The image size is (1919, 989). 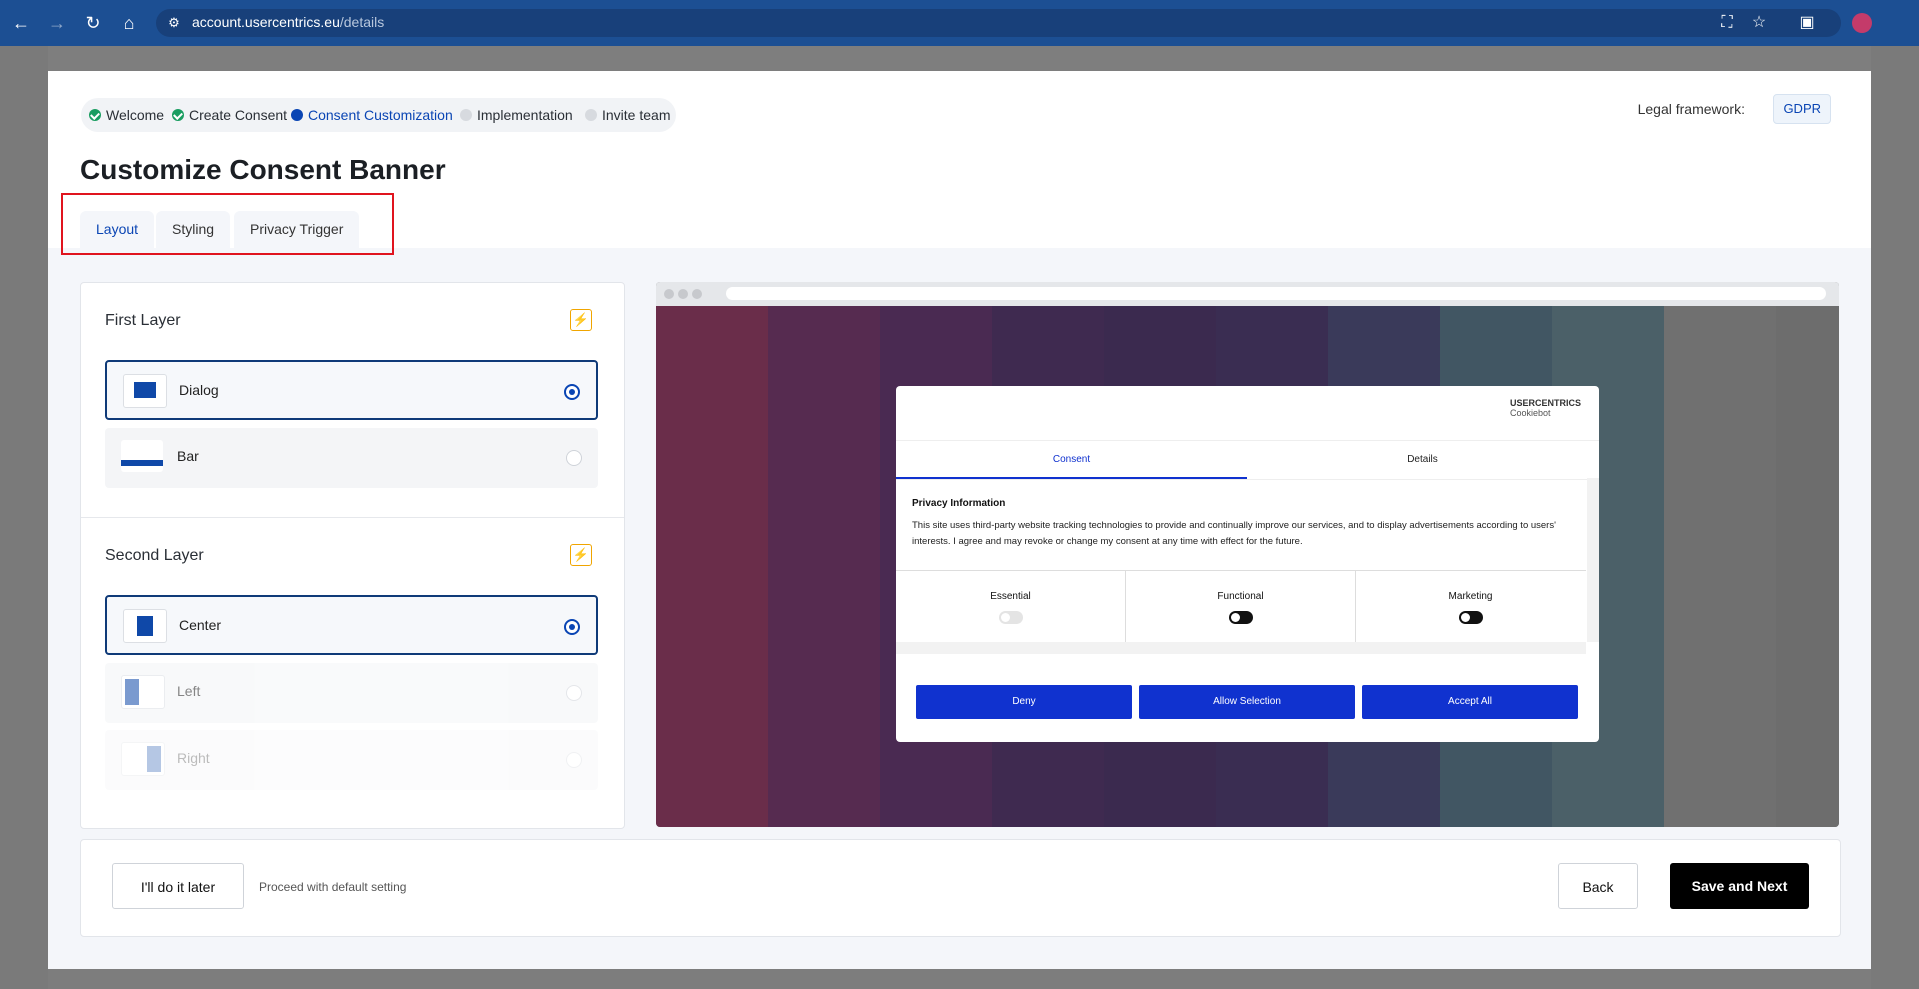 What do you see at coordinates (93, 23) in the screenshot?
I see `reload-icon: ↻` at bounding box center [93, 23].